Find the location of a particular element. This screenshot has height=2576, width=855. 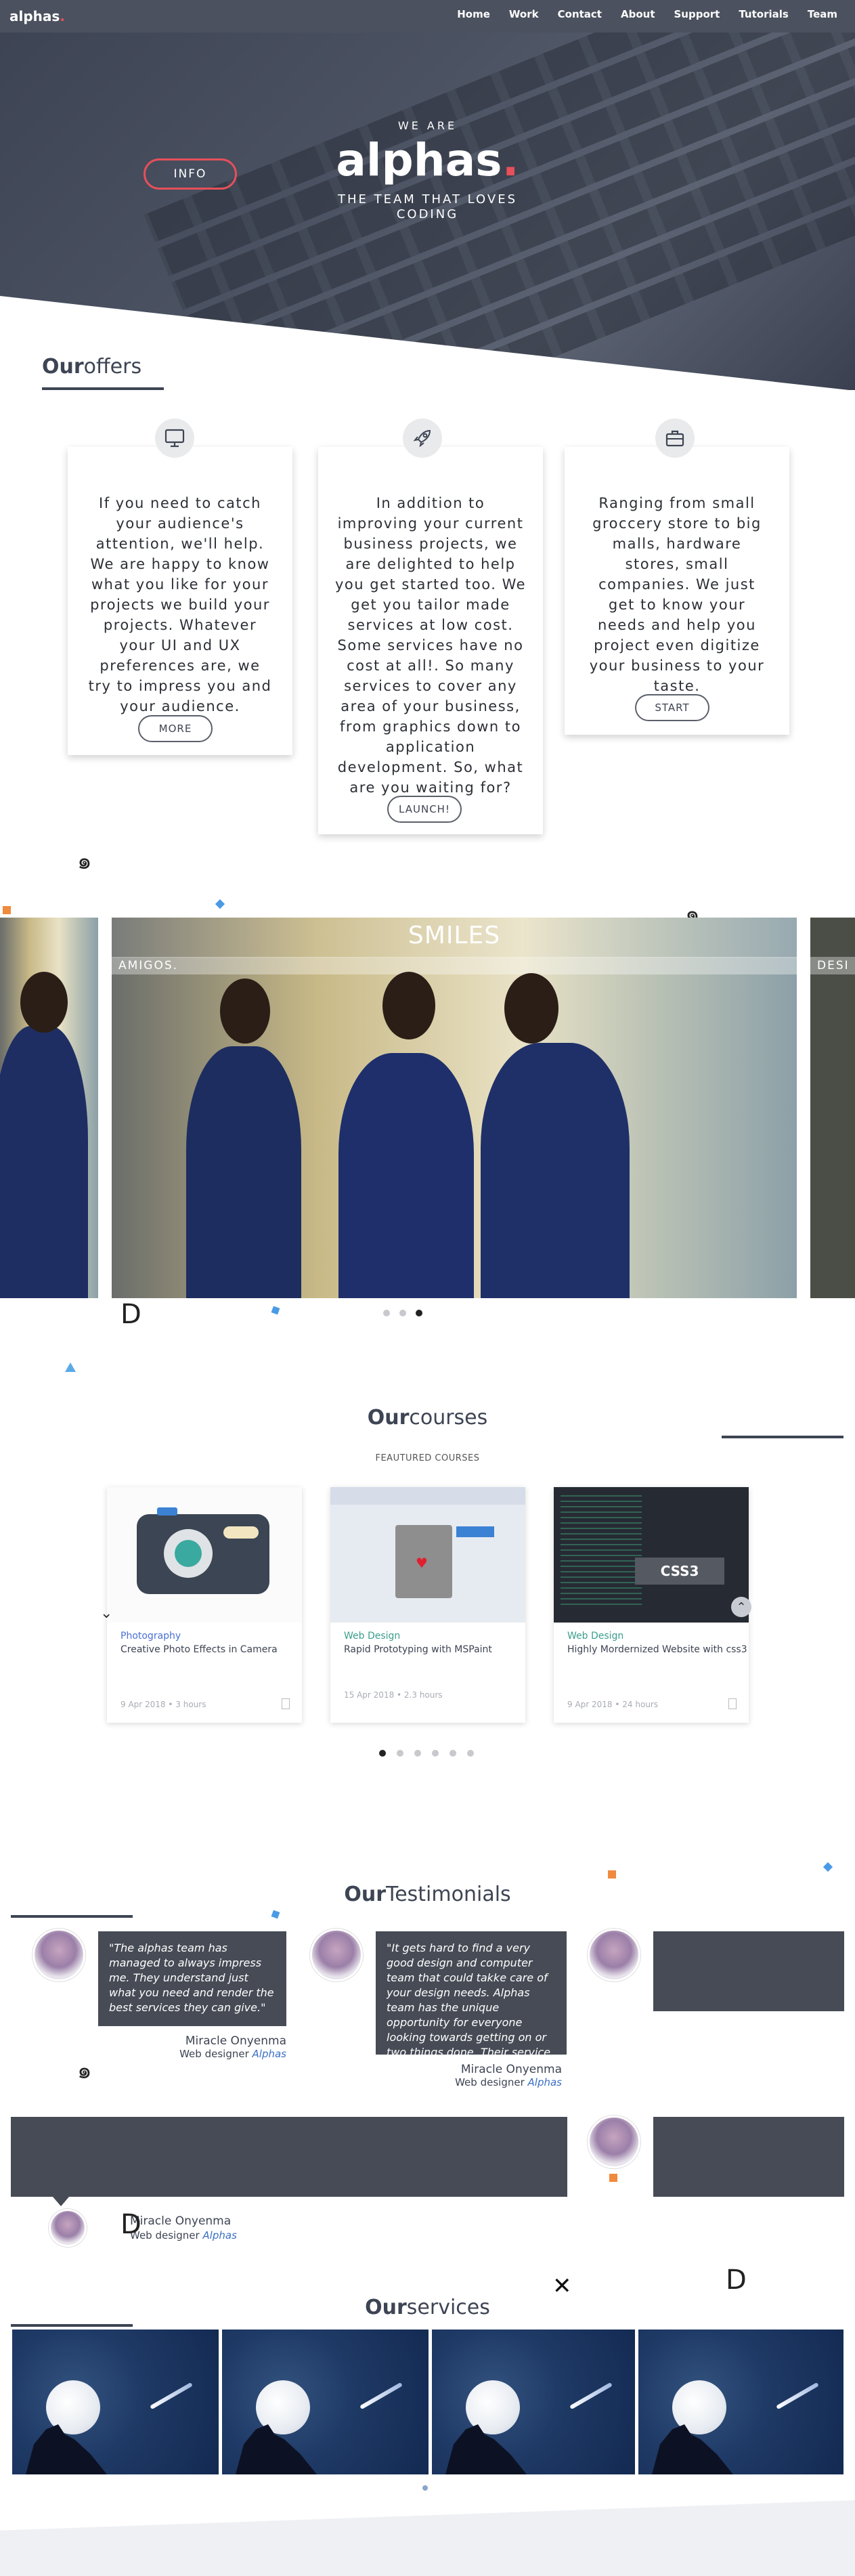

testimonials-title: OurTestimonials is located at coordinates (427, 1894).